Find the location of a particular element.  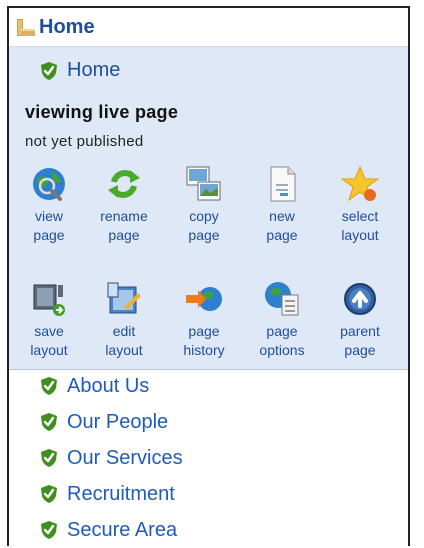

nav-item-label: Recruitment is located at coordinates (121, 494).